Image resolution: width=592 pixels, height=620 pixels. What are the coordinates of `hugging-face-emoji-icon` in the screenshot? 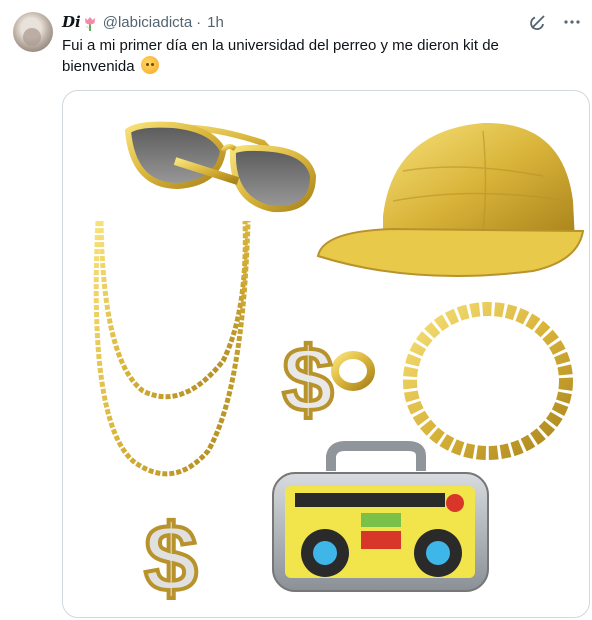 It's located at (149, 65).